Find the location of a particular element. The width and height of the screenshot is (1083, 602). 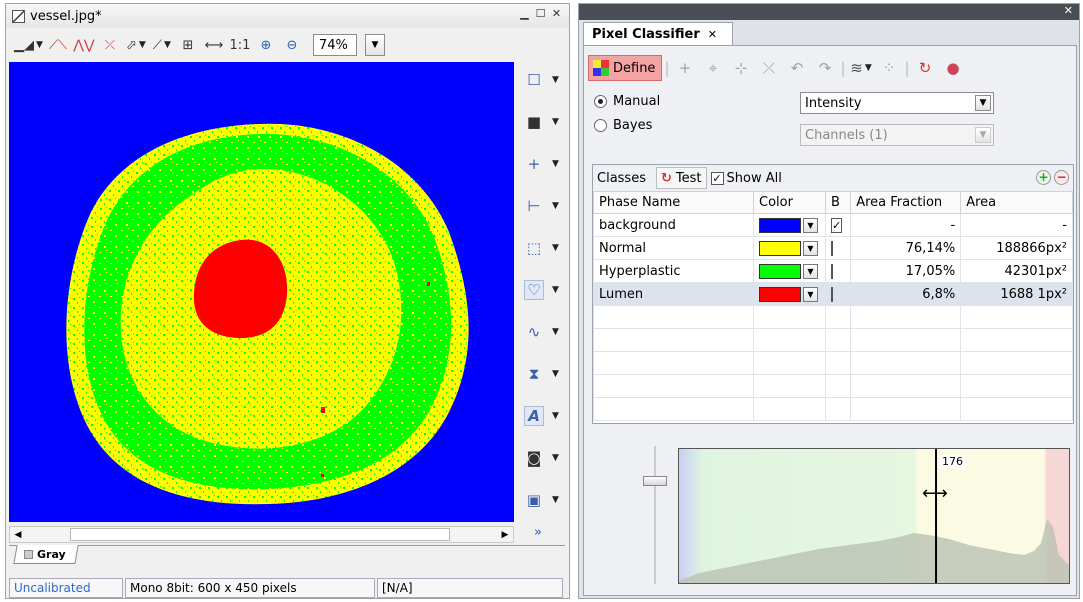

remove-class-icon: − is located at coordinates (1061, 177).